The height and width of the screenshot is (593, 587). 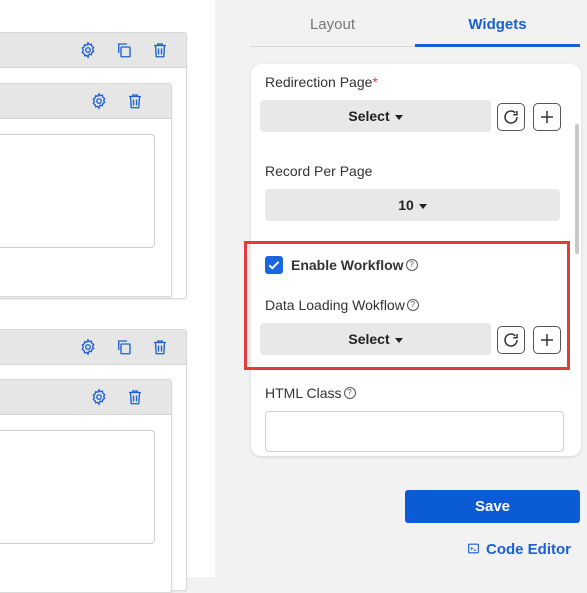 I want to click on check-icon, so click(x=274, y=265).